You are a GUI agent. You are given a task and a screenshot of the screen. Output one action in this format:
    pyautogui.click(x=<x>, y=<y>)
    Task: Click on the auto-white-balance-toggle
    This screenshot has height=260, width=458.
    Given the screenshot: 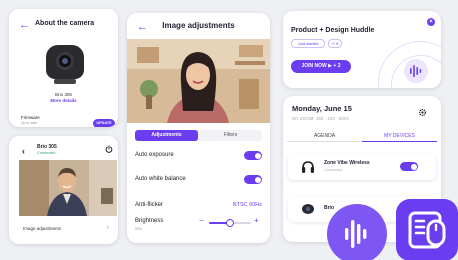 What is the action you would take?
    pyautogui.click(x=253, y=179)
    